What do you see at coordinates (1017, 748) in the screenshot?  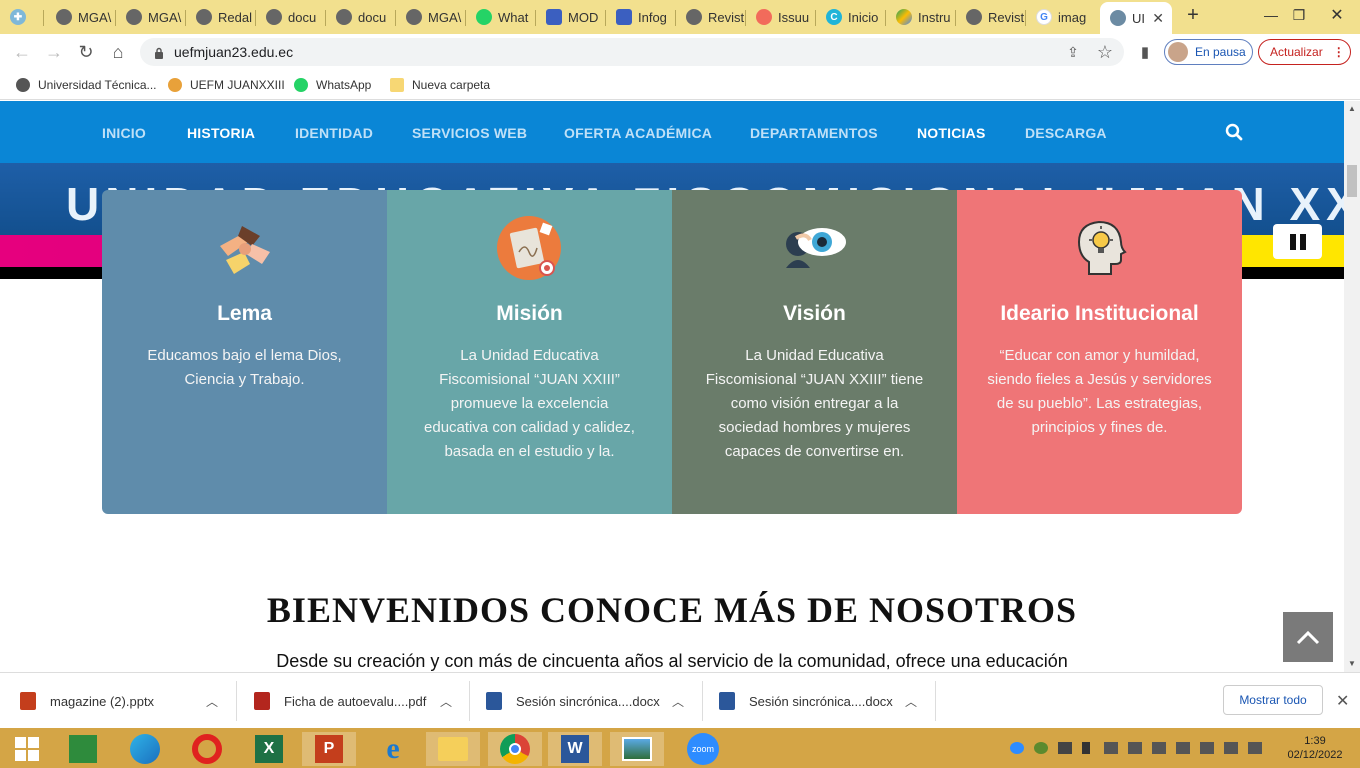 I see `zoom-tray-icon` at bounding box center [1017, 748].